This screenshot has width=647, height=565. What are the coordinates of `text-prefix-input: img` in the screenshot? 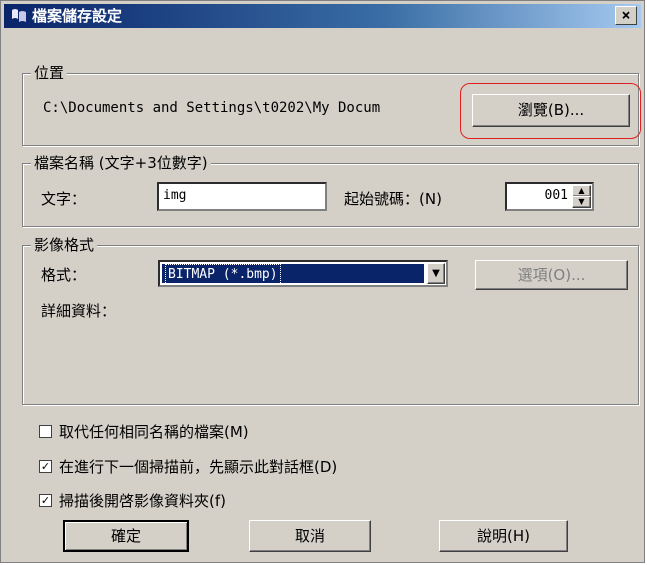 It's located at (242, 196).